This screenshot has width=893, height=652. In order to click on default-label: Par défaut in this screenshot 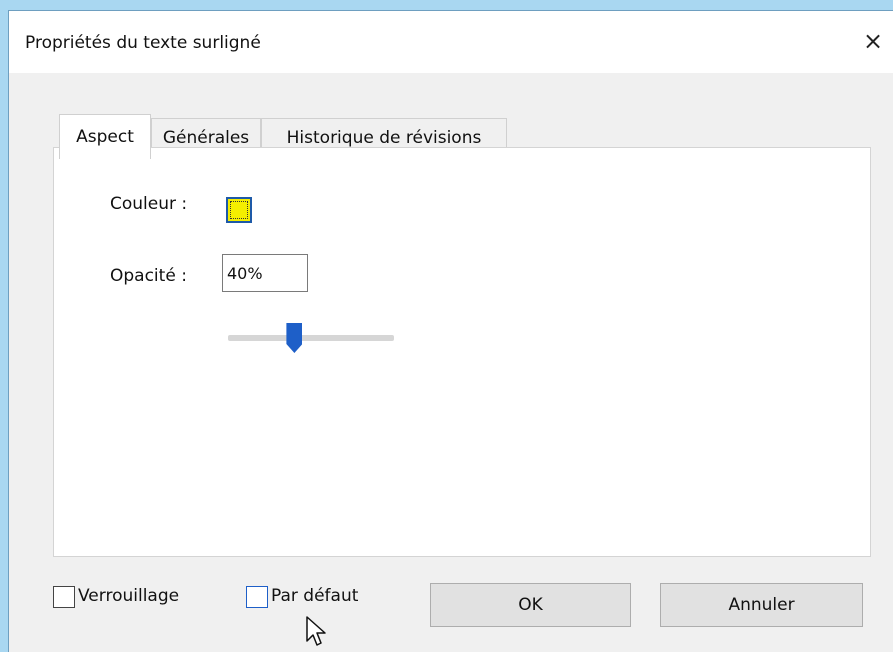, I will do `click(315, 596)`.